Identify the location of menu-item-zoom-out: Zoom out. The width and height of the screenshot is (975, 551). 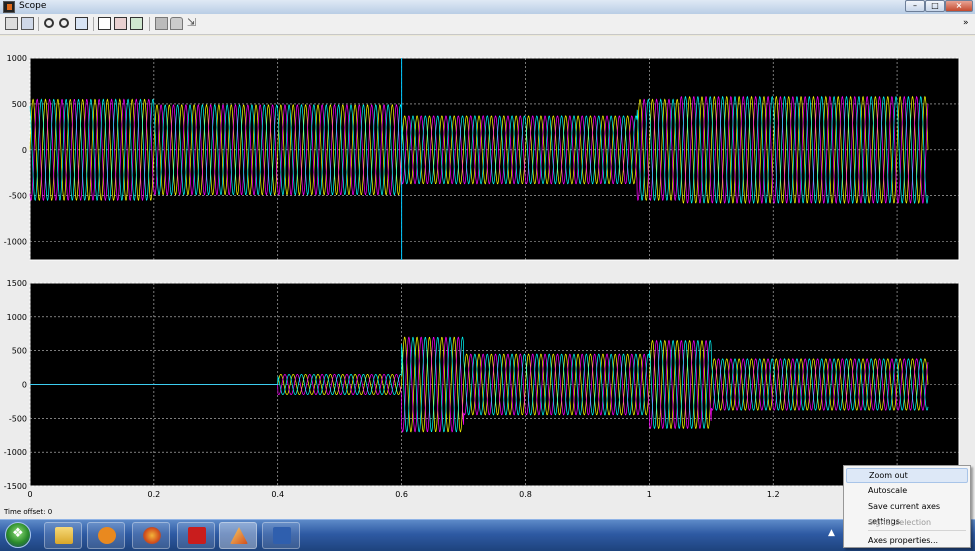
(907, 475).